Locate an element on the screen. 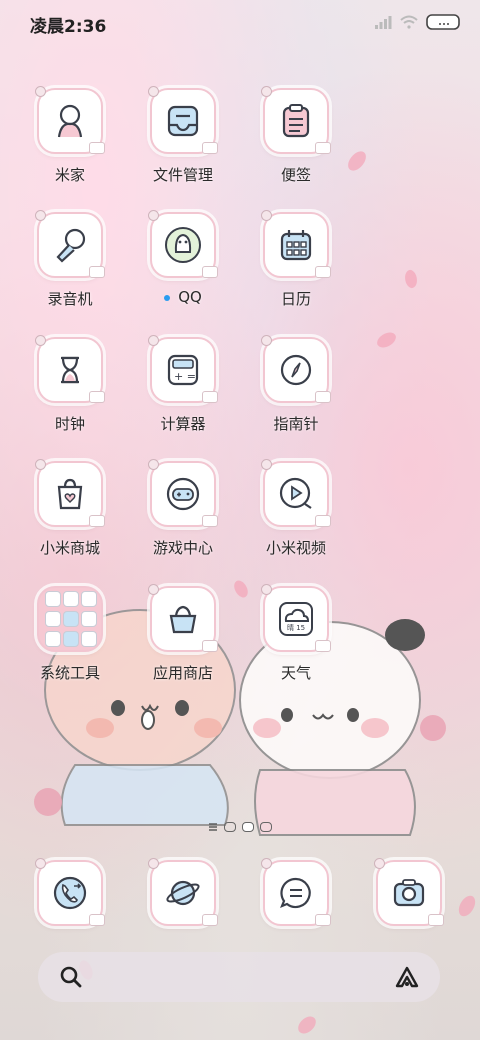 This screenshot has height=1040, width=480. app-label: QQ is located at coordinates (183, 297).